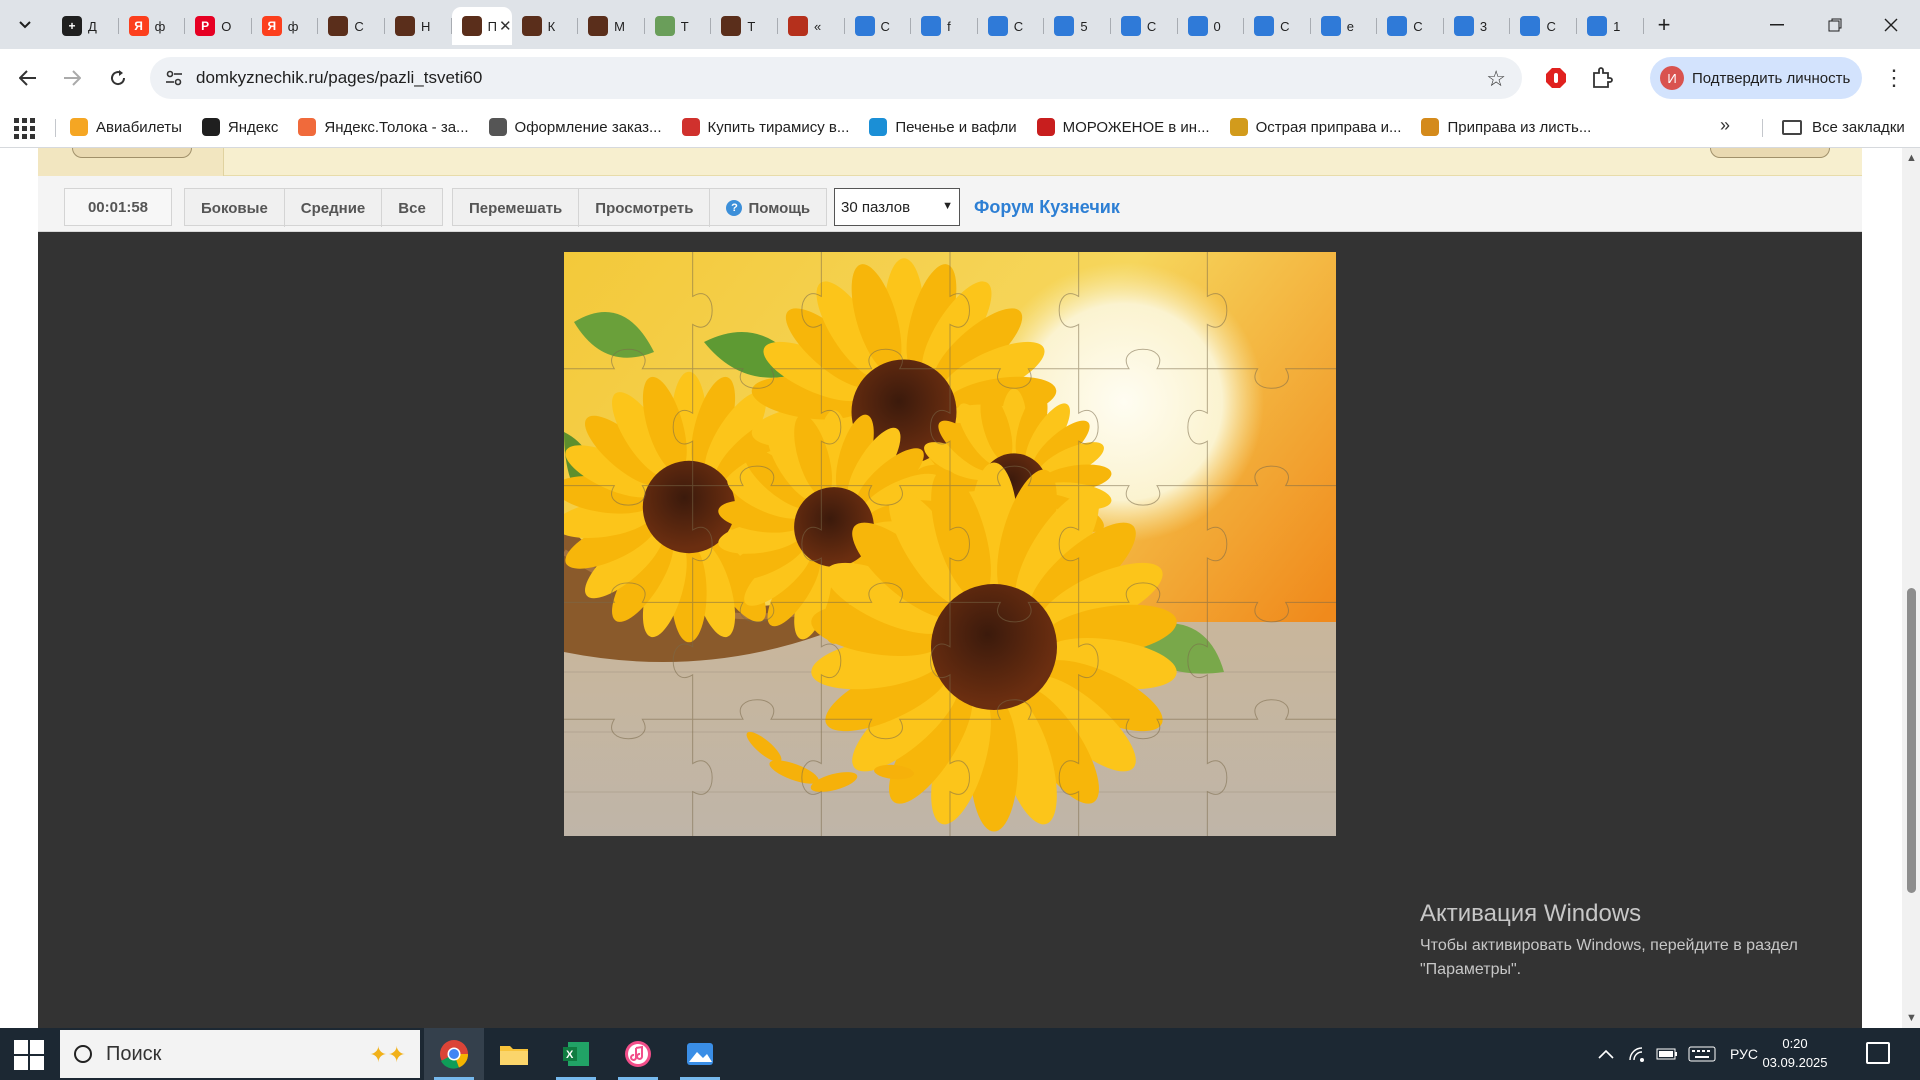 This screenshot has width=1920, height=1080. What do you see at coordinates (1878, 1053) in the screenshot?
I see `notification-center-icon` at bounding box center [1878, 1053].